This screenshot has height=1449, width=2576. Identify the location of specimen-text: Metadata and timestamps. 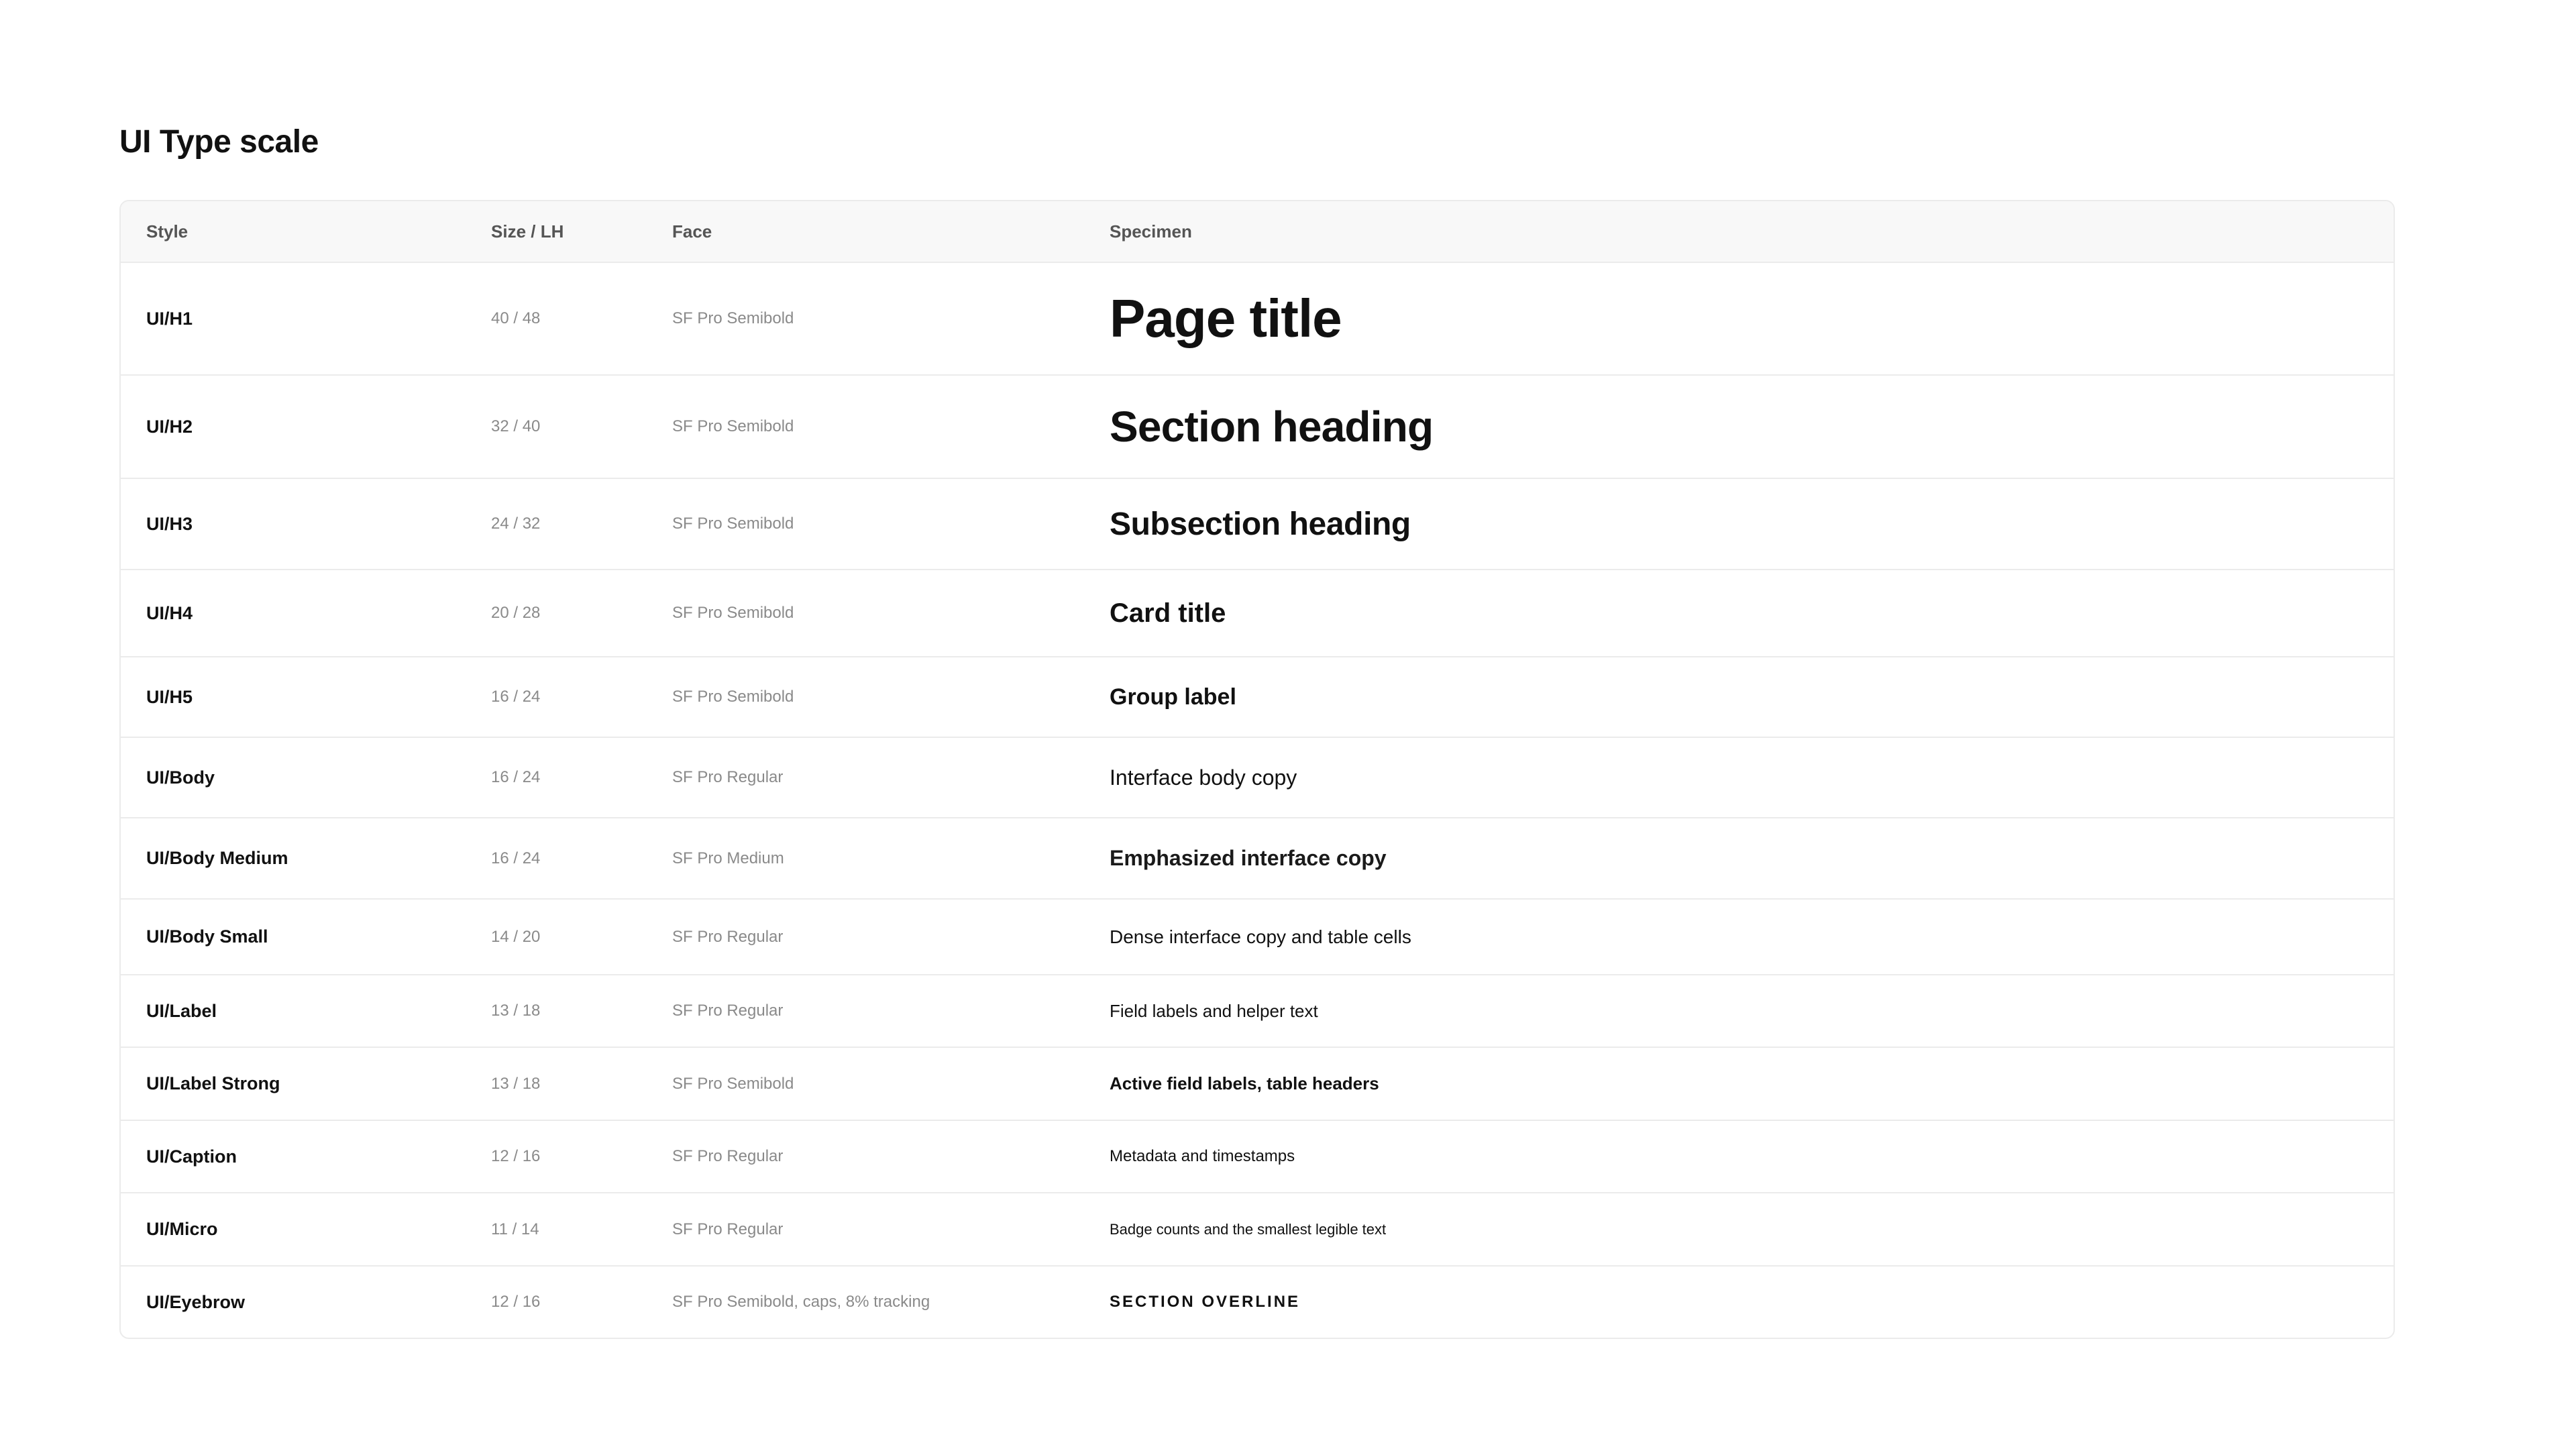
(1202, 1156).